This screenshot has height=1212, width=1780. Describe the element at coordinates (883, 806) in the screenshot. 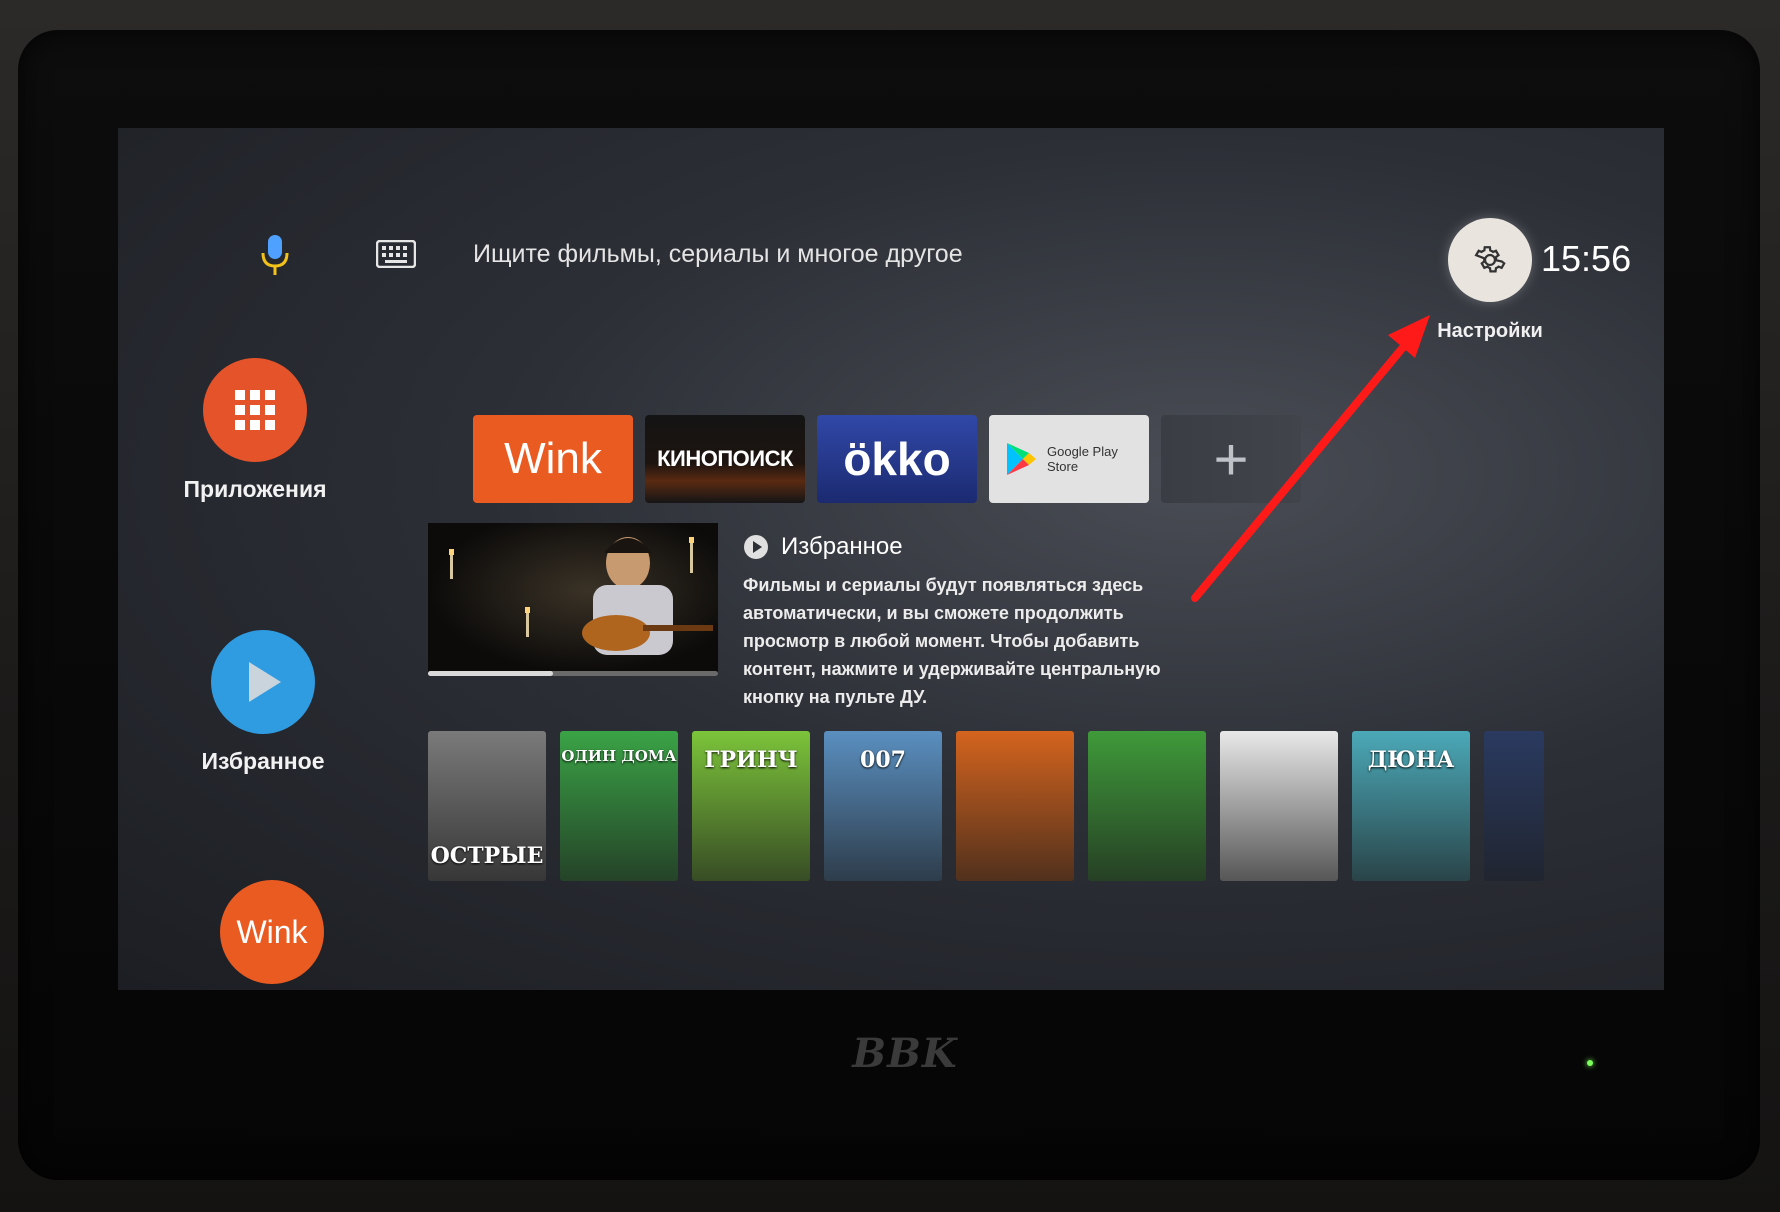

I see `poster-card: 007` at that location.